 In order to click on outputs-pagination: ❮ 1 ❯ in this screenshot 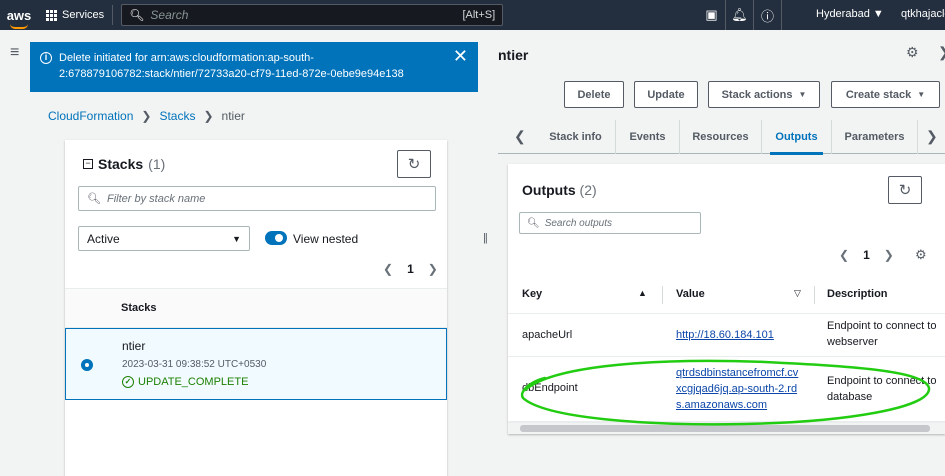, I will do `click(866, 255)`.